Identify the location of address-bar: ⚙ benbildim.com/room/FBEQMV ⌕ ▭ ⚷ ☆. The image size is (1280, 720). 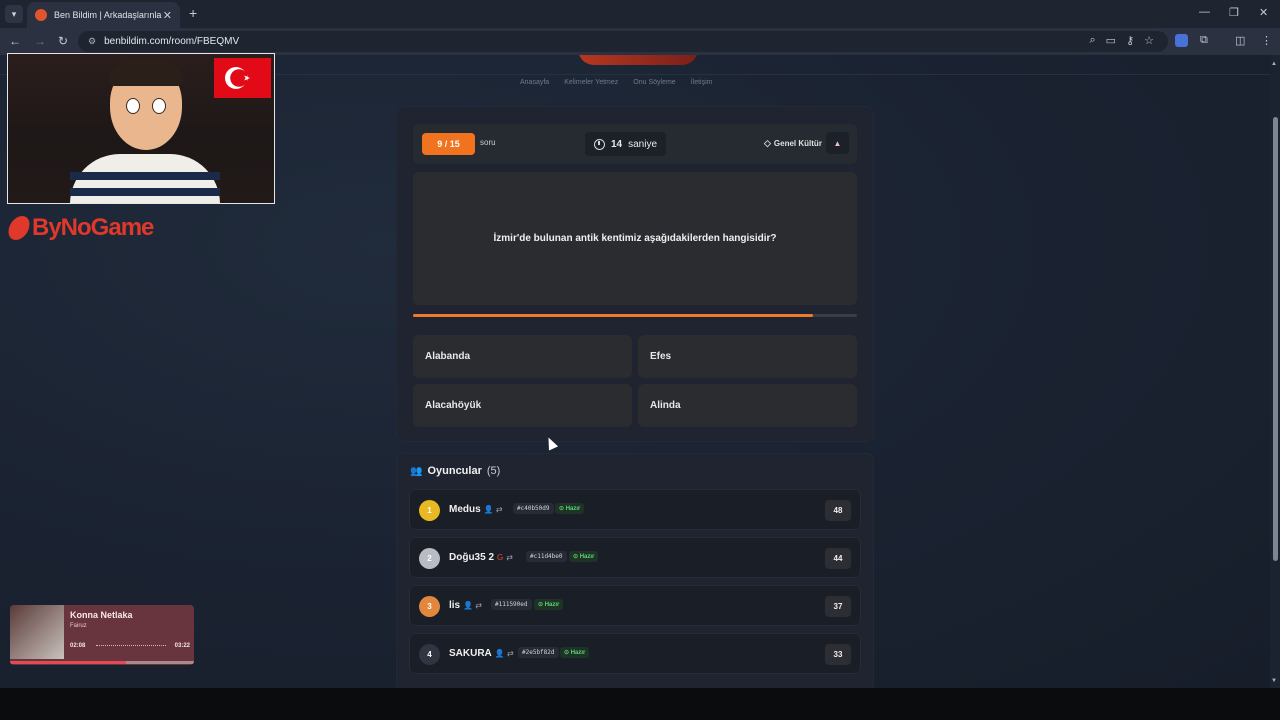
(623, 41).